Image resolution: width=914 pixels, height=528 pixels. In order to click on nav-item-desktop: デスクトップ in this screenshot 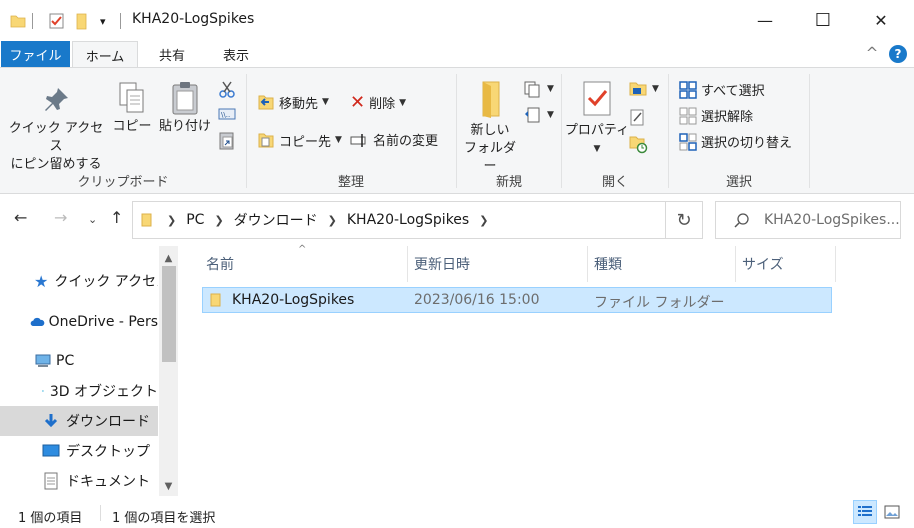, I will do `click(79, 451)`.